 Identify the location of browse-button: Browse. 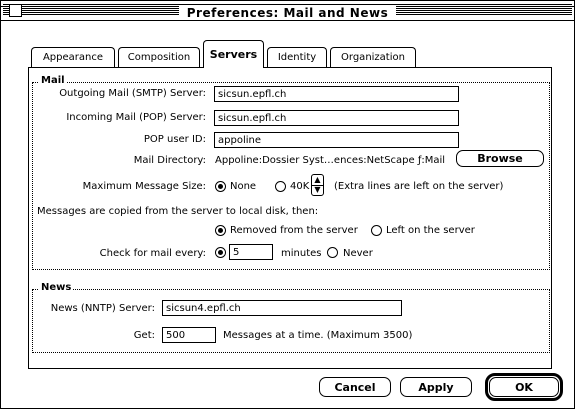
(500, 158).